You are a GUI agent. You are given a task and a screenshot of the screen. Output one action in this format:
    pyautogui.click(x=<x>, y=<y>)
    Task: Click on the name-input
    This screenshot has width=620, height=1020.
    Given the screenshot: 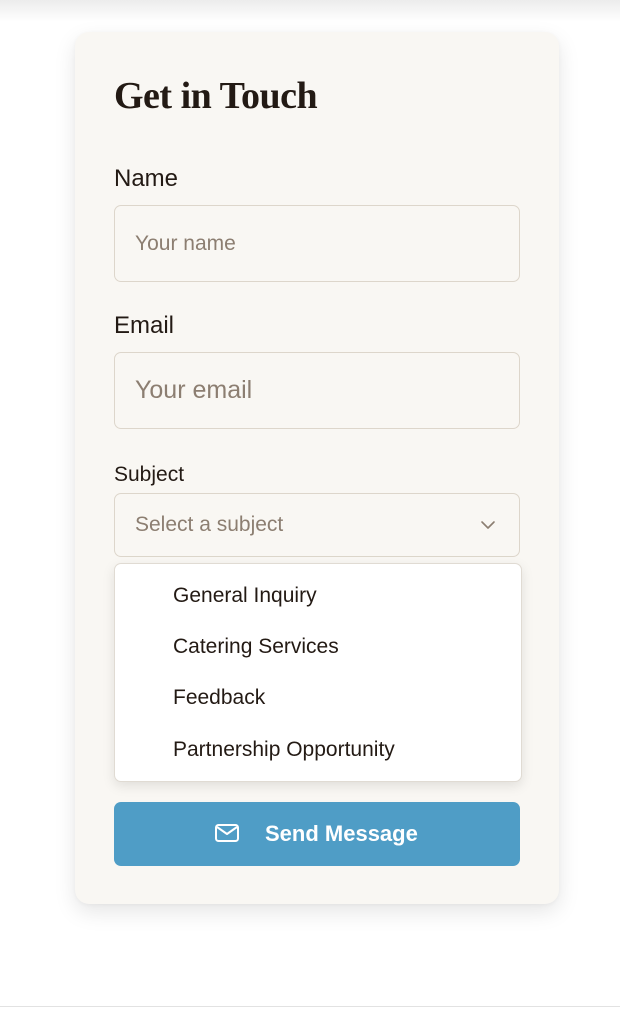 What is the action you would take?
    pyautogui.click(x=317, y=243)
    